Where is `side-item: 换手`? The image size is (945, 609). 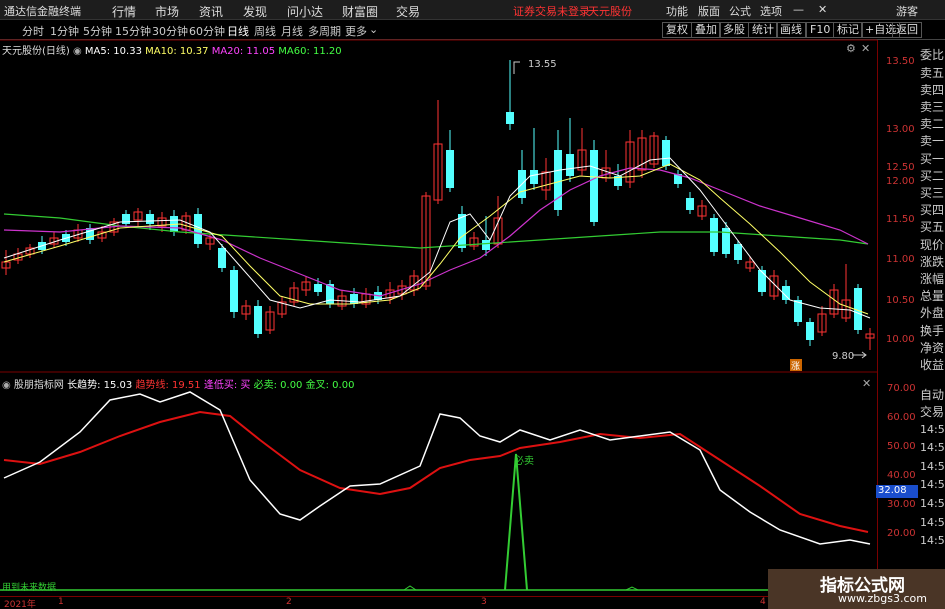
side-item: 换手 is located at coordinates (932, 331).